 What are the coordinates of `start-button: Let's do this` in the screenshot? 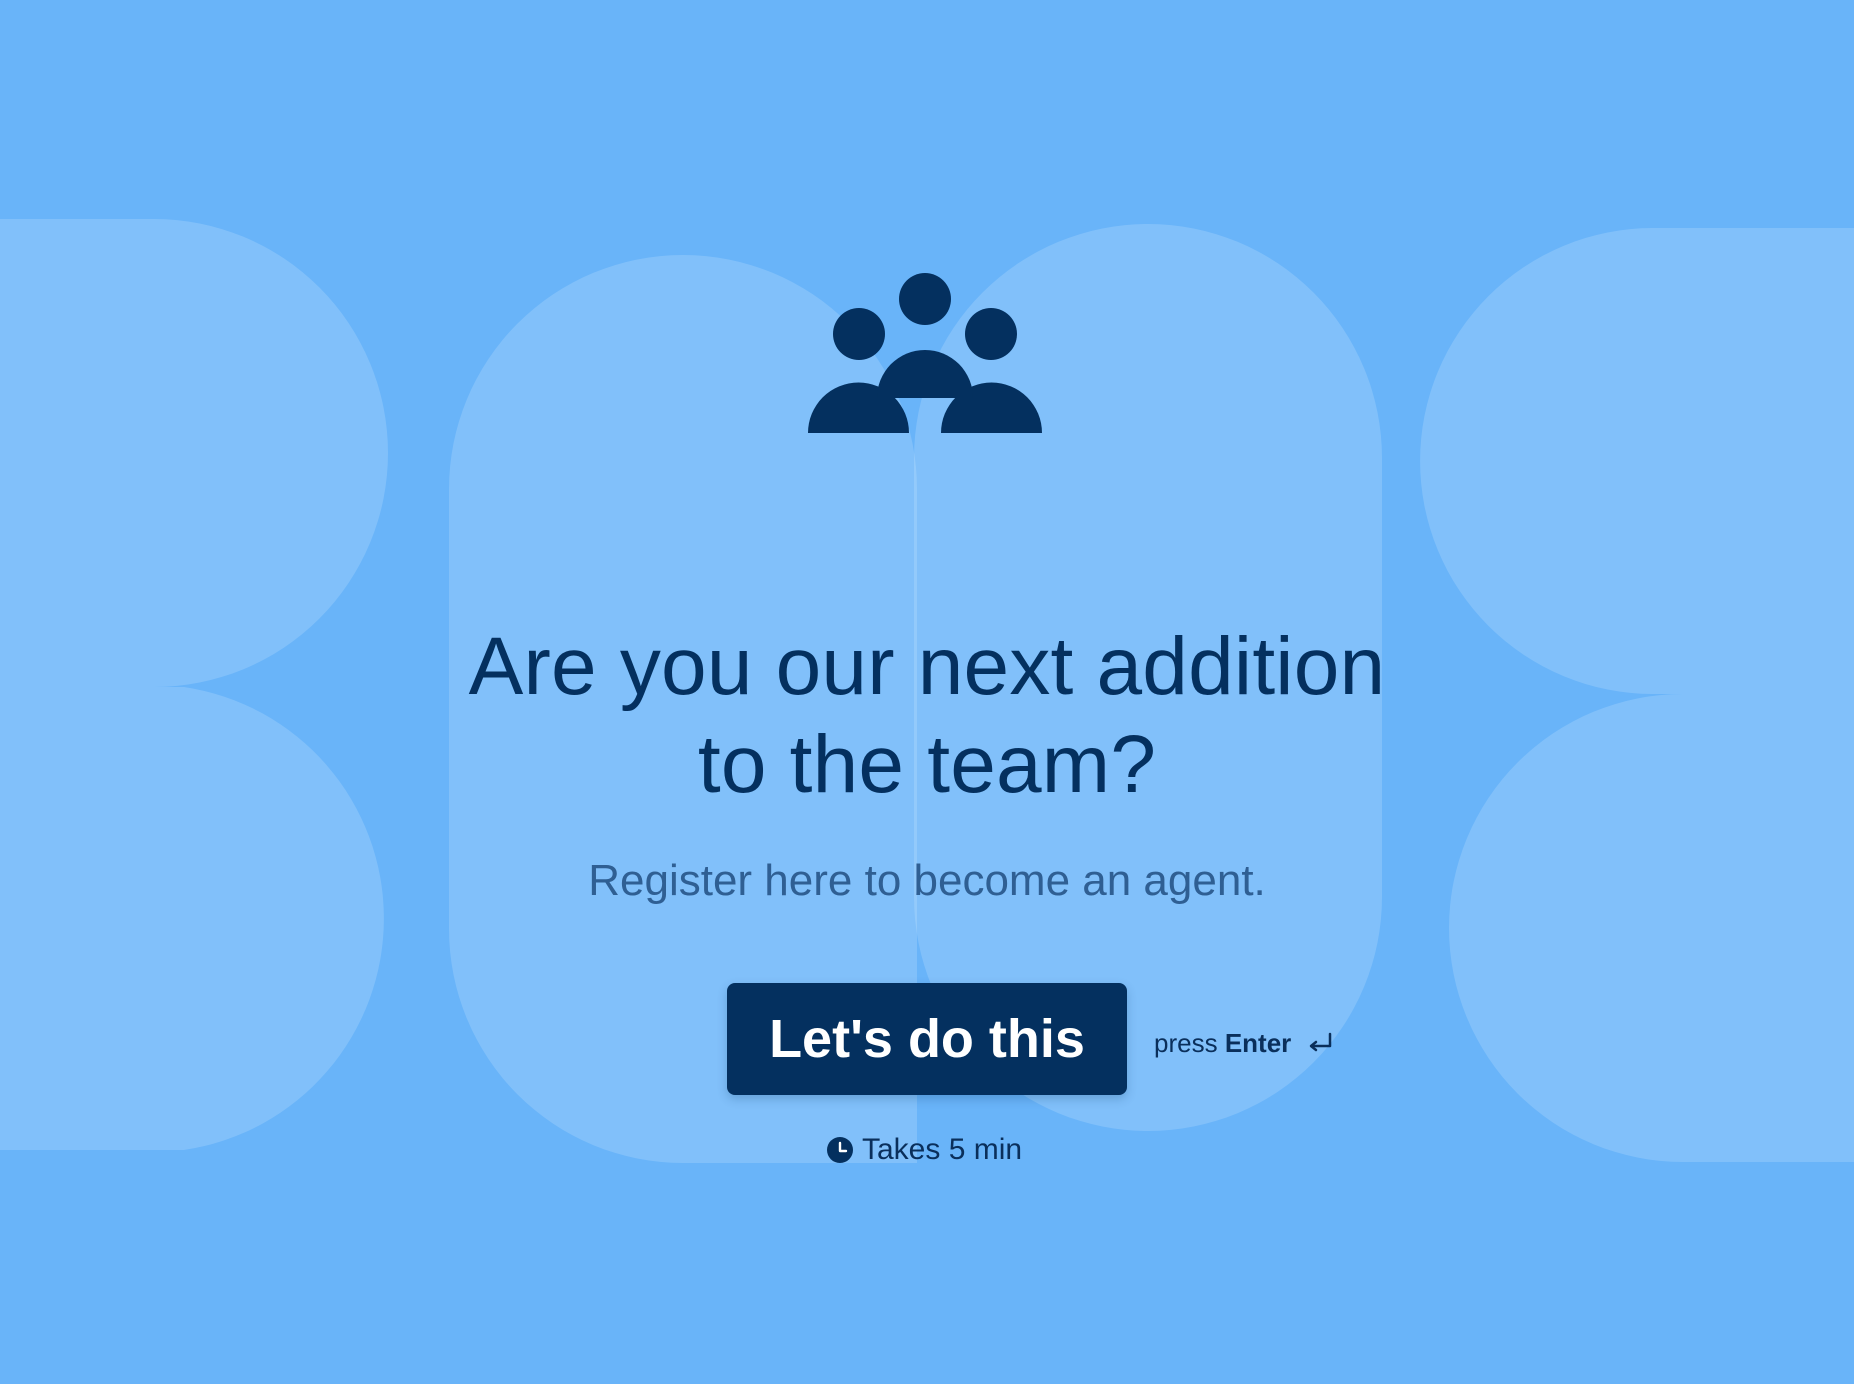 It's located at (927, 1039).